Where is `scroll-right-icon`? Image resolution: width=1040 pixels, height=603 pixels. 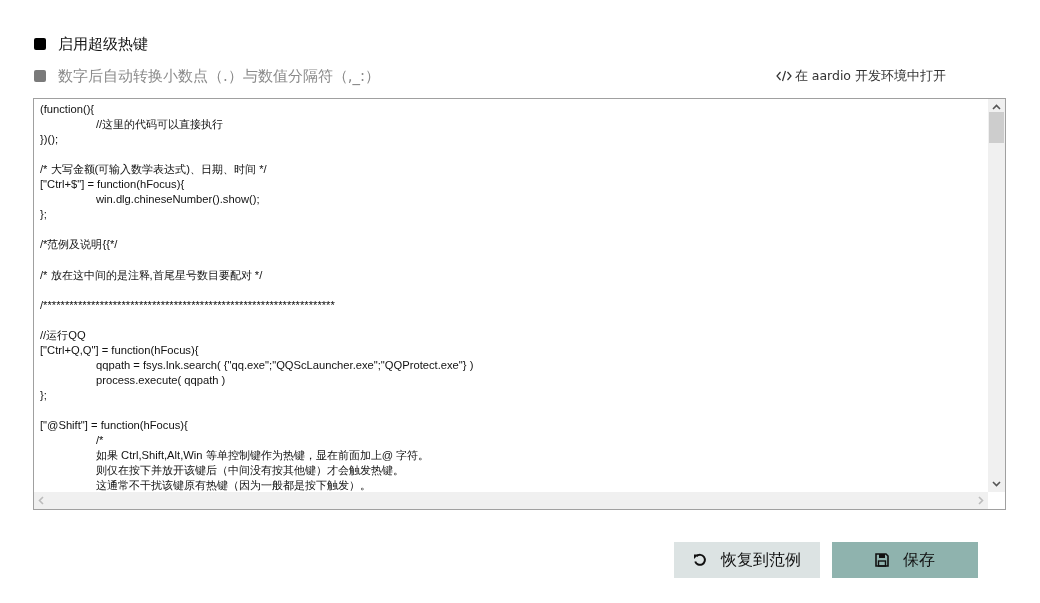 scroll-right-icon is located at coordinates (981, 500).